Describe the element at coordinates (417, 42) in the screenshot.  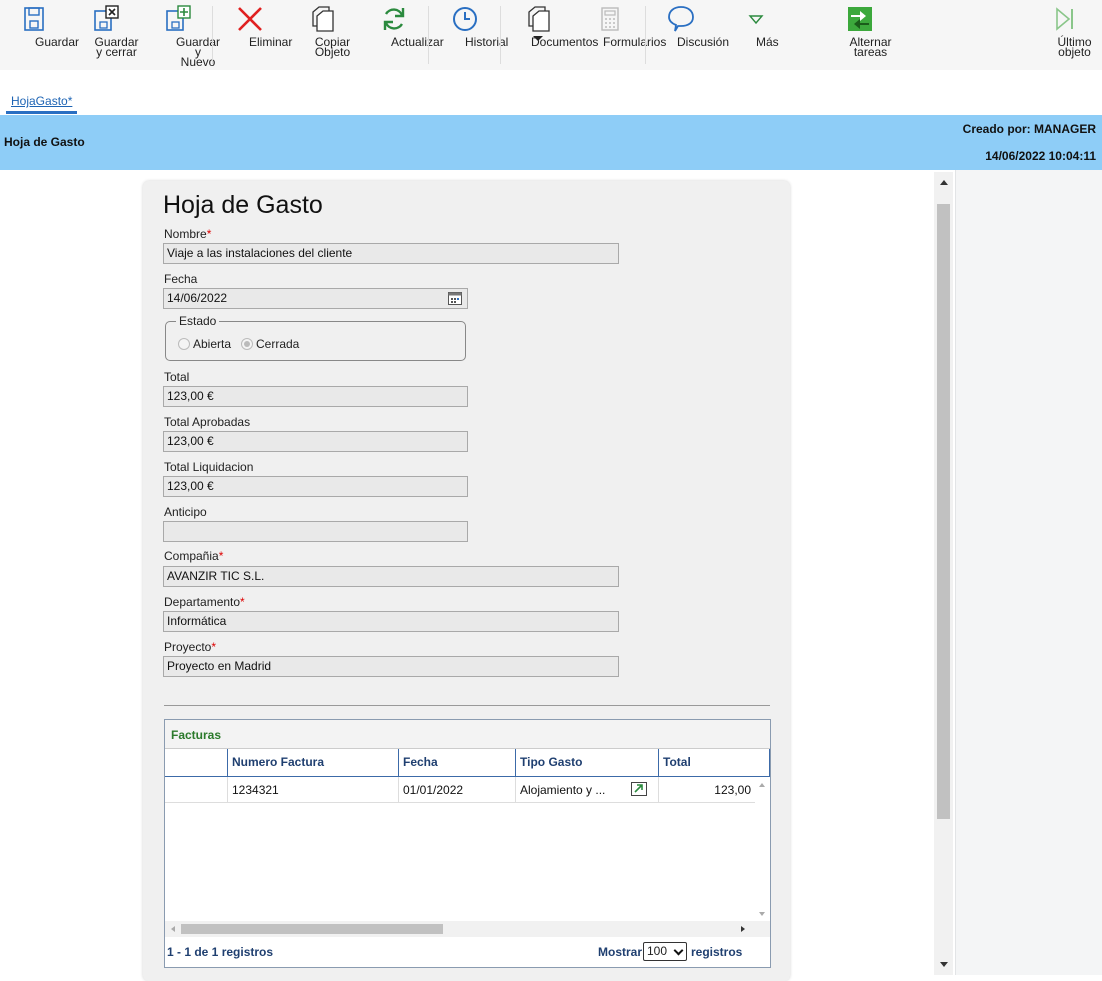
I see `refresh-label: Actualizar` at that location.